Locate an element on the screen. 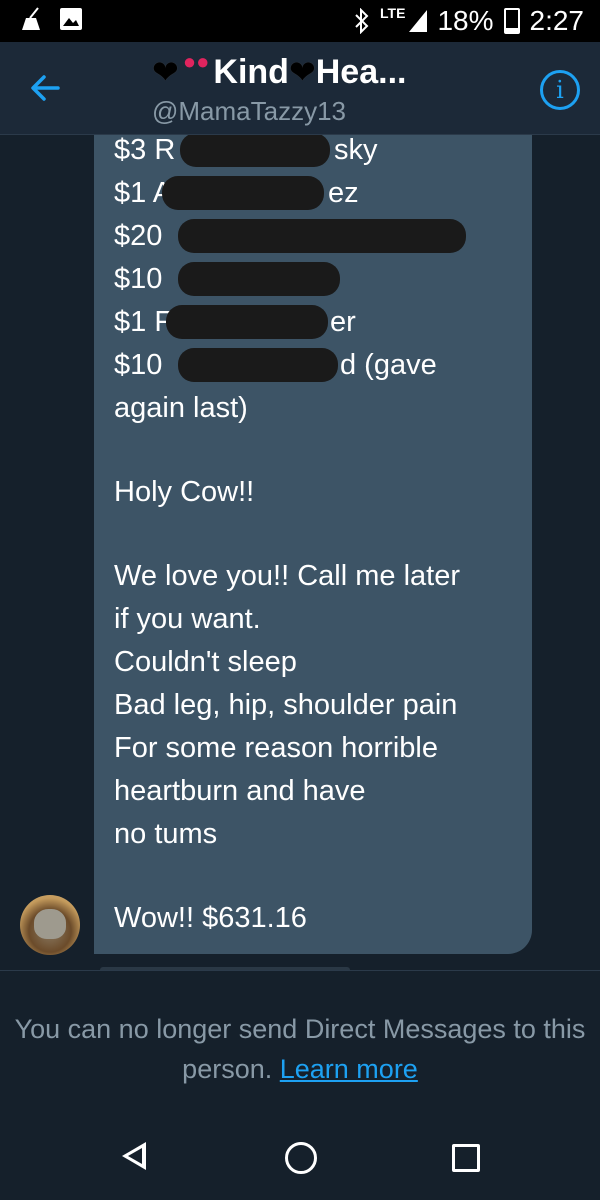  image-icon is located at coordinates (71, 19).